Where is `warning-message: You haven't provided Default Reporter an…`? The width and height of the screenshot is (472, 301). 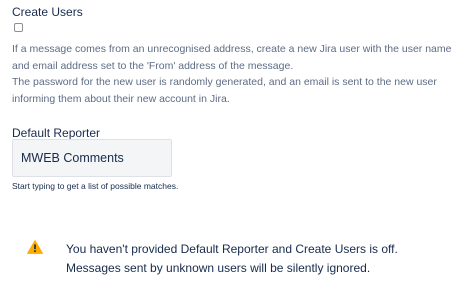
warning-message: You haven't provided Default Reporter an… is located at coordinates (232, 259).